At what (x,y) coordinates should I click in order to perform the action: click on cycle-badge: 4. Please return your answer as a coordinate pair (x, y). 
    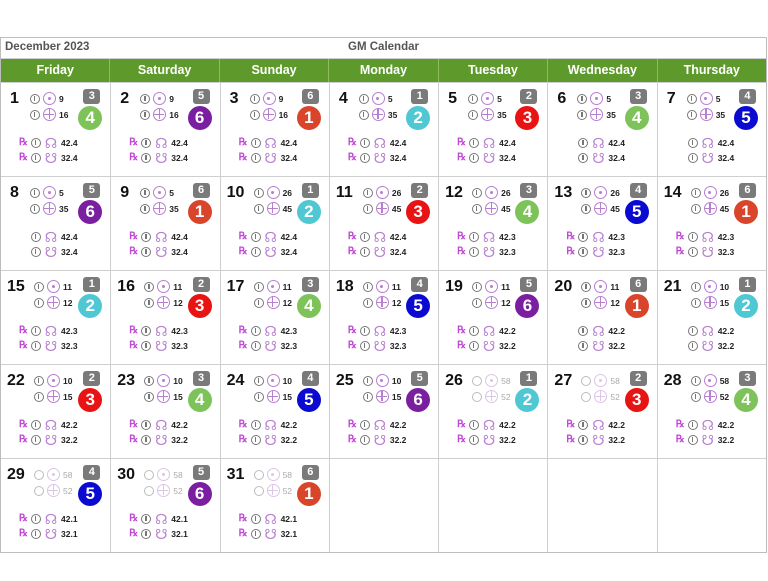
    Looking at the image, I should click on (747, 96).